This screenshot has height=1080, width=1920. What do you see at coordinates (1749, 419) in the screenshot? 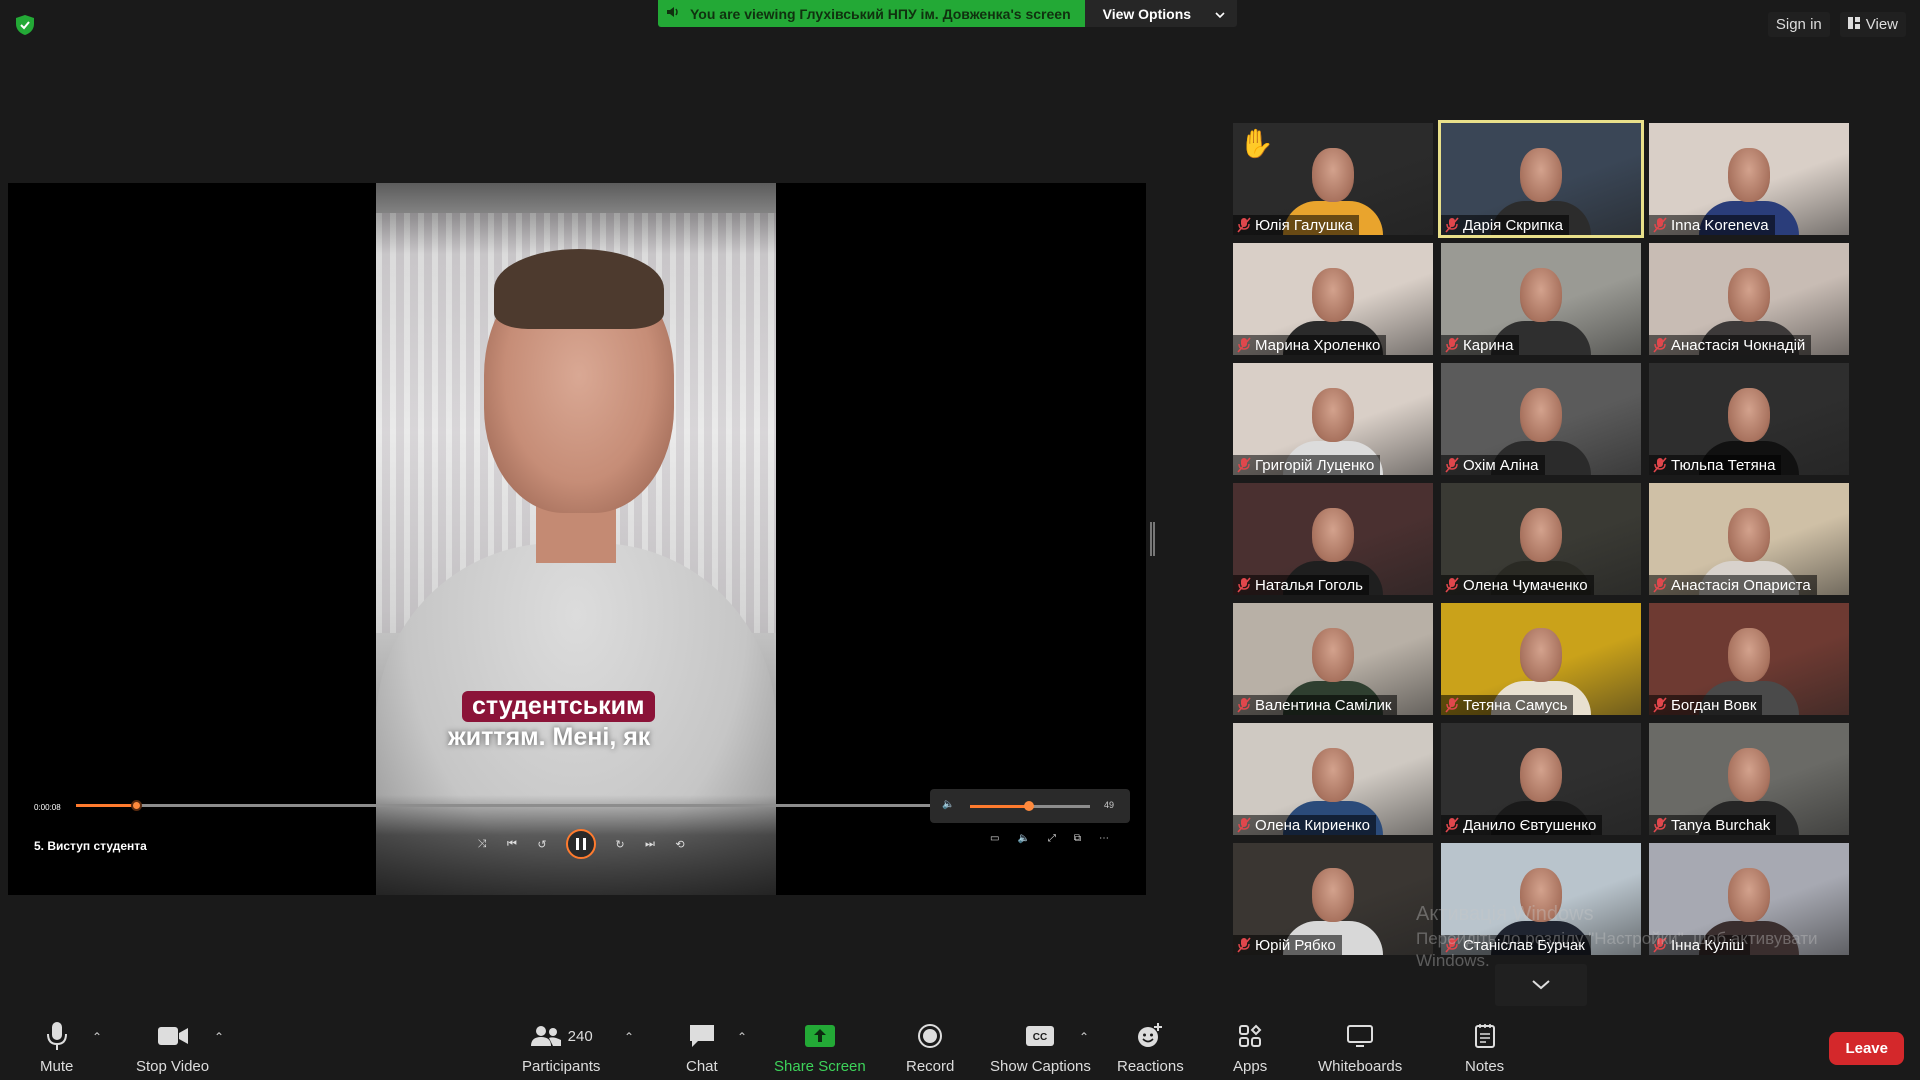
I see `participant-tile: Тюльпа Тетяна` at bounding box center [1749, 419].